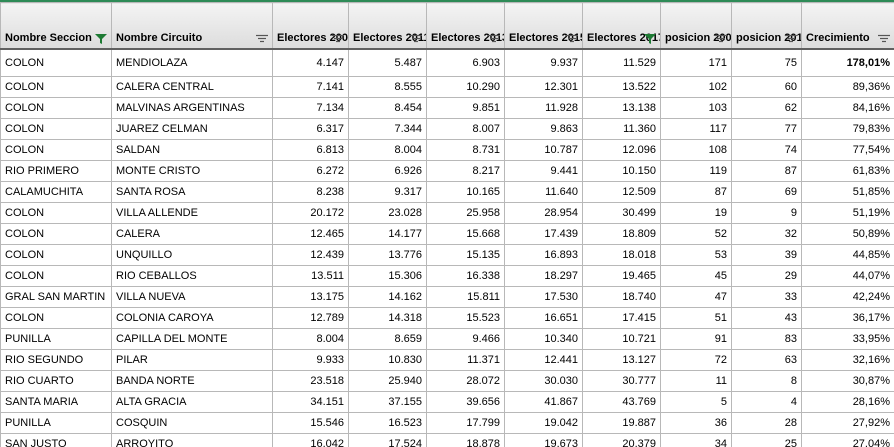 This screenshot has height=447, width=894. I want to click on table-cell: 10.150, so click(621, 171).